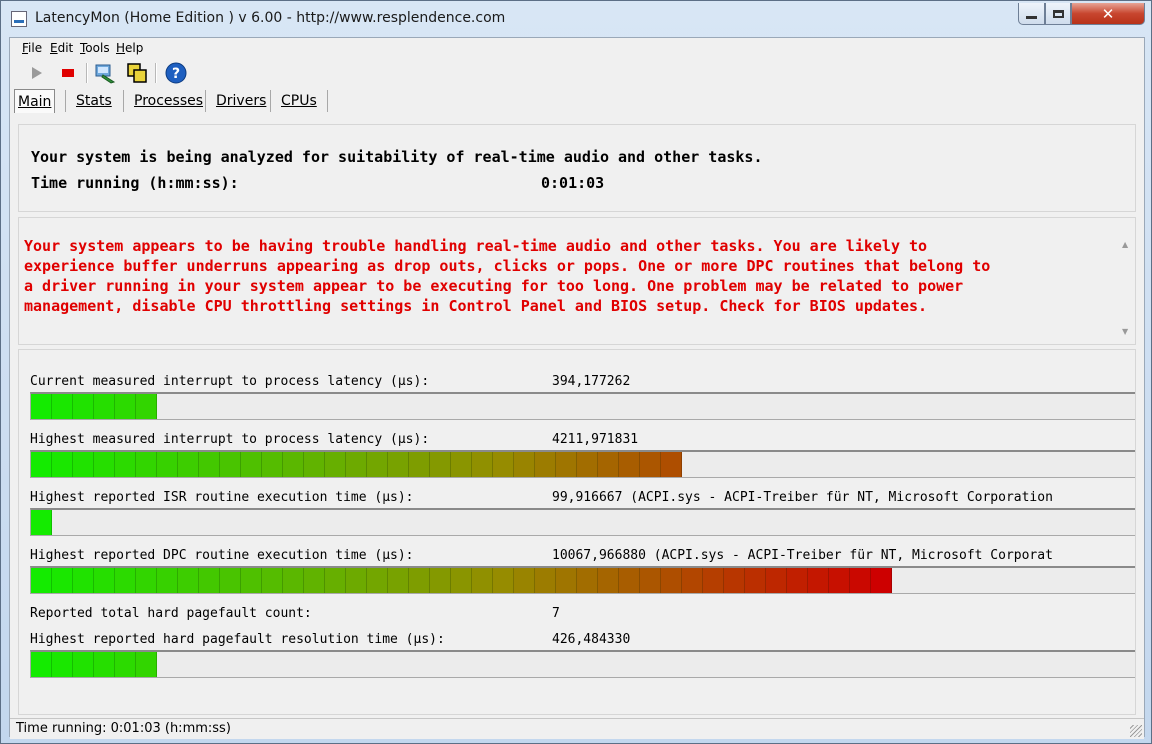 Image resolution: width=1152 pixels, height=744 pixels. I want to click on help-icon: ?, so click(176, 73).